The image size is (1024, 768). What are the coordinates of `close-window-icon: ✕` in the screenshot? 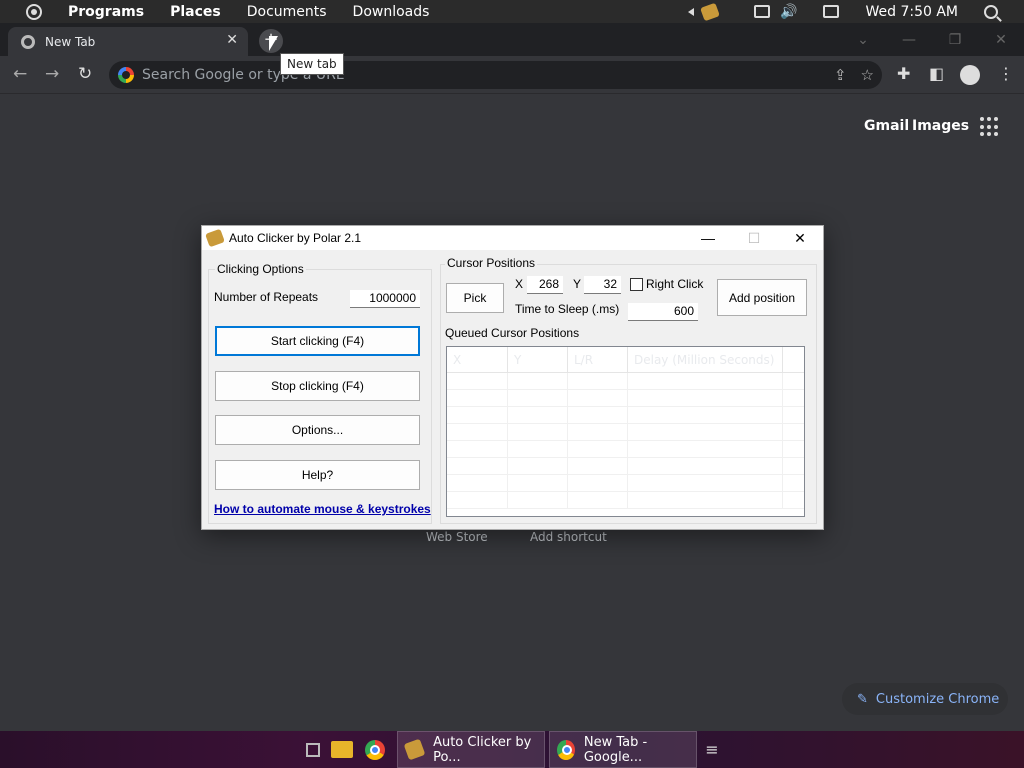 It's located at (1001, 40).